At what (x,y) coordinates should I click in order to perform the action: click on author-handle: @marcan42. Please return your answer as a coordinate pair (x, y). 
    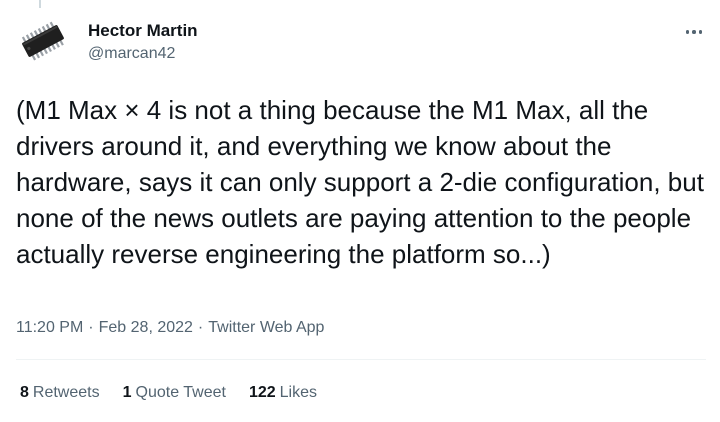
    Looking at the image, I should click on (131, 54).